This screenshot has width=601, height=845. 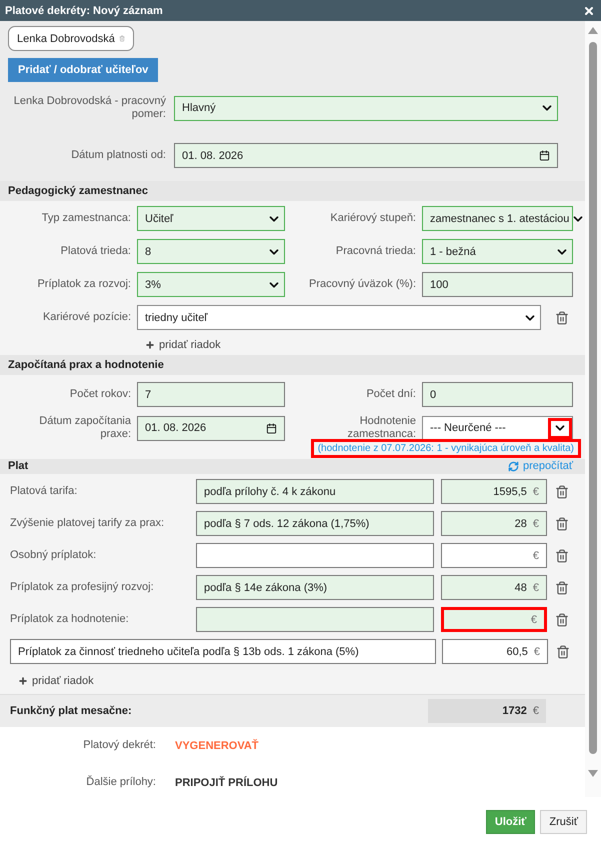 I want to click on input-field: podľa prílohy č. 4 k zákonu, so click(x=315, y=491).